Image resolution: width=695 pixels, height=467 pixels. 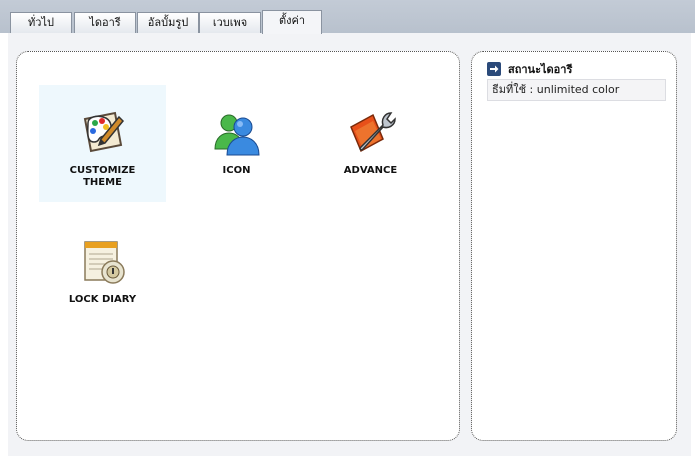 What do you see at coordinates (103, 132) in the screenshot?
I see `palette-icon` at bounding box center [103, 132].